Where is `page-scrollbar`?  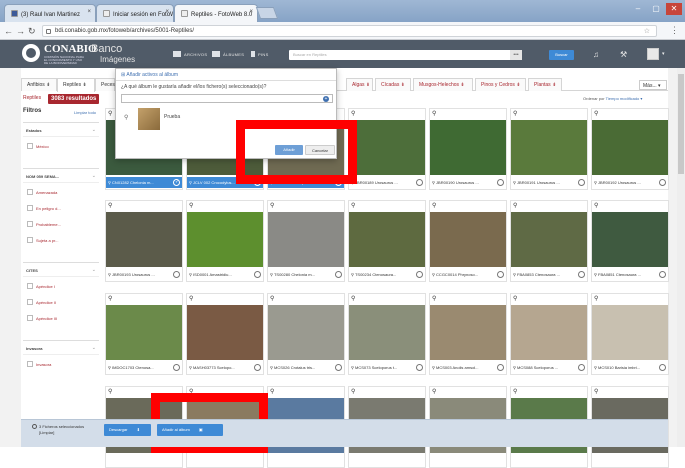 page-scrollbar is located at coordinates (681, 257).